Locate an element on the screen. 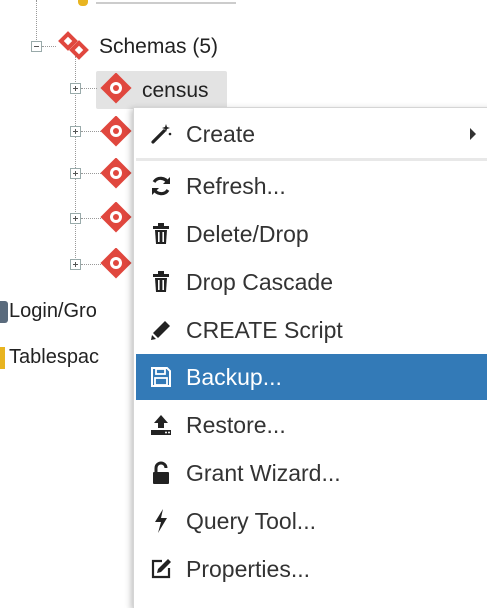 The image size is (487, 608). menu-item-drop-cascade: Drop Cascade is located at coordinates (311, 282).